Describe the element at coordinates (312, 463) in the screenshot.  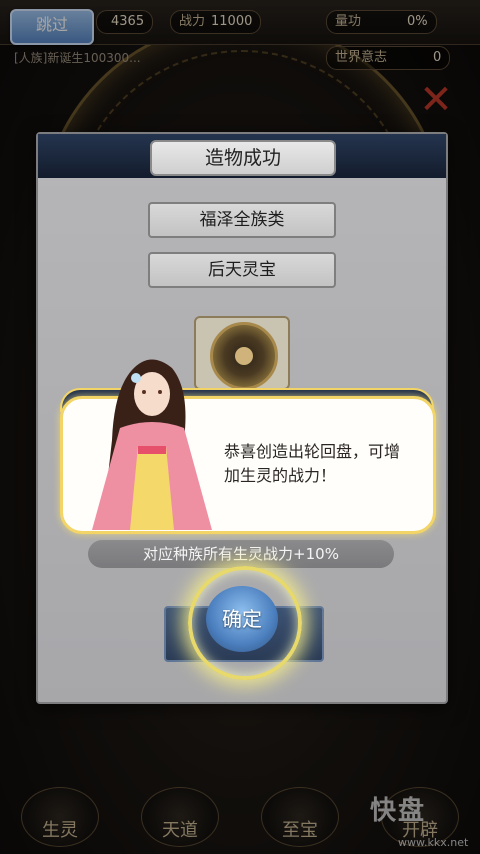
I see `dialogue-text: 恭喜创造出轮回盘，可增加生灵的战力！` at that location.